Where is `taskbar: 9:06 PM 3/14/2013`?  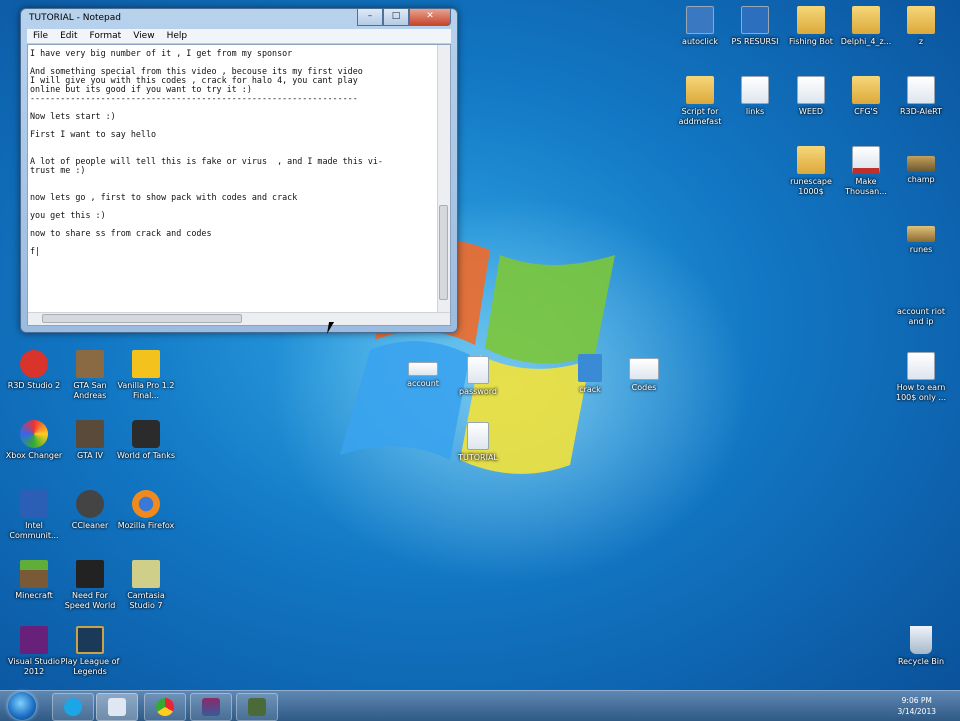 taskbar: 9:06 PM 3/14/2013 is located at coordinates (480, 705).